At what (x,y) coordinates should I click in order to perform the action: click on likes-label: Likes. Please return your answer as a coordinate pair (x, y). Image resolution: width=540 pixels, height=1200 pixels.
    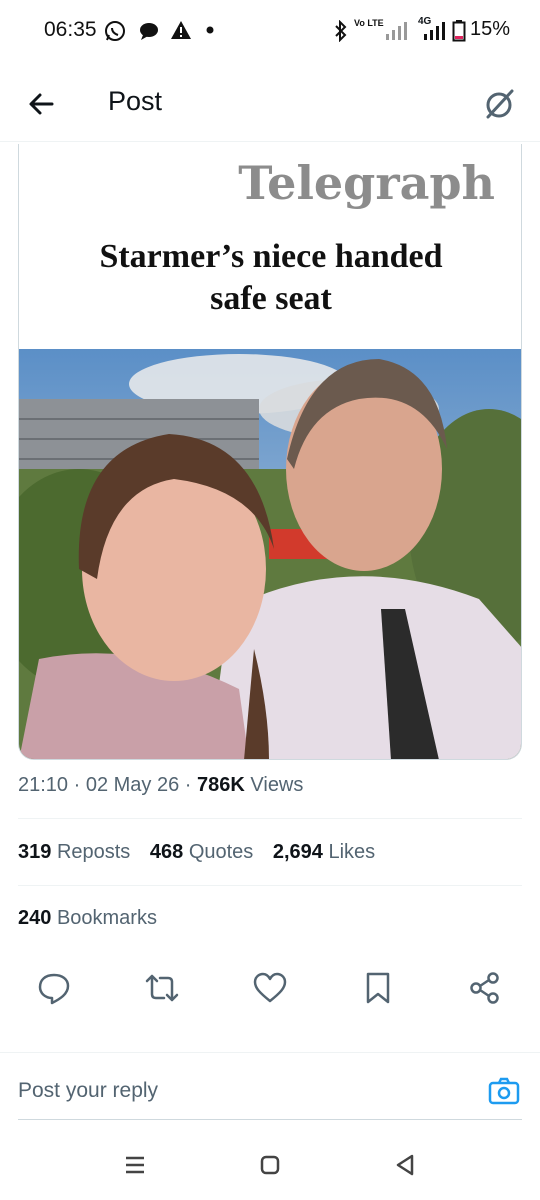
    Looking at the image, I should click on (352, 852).